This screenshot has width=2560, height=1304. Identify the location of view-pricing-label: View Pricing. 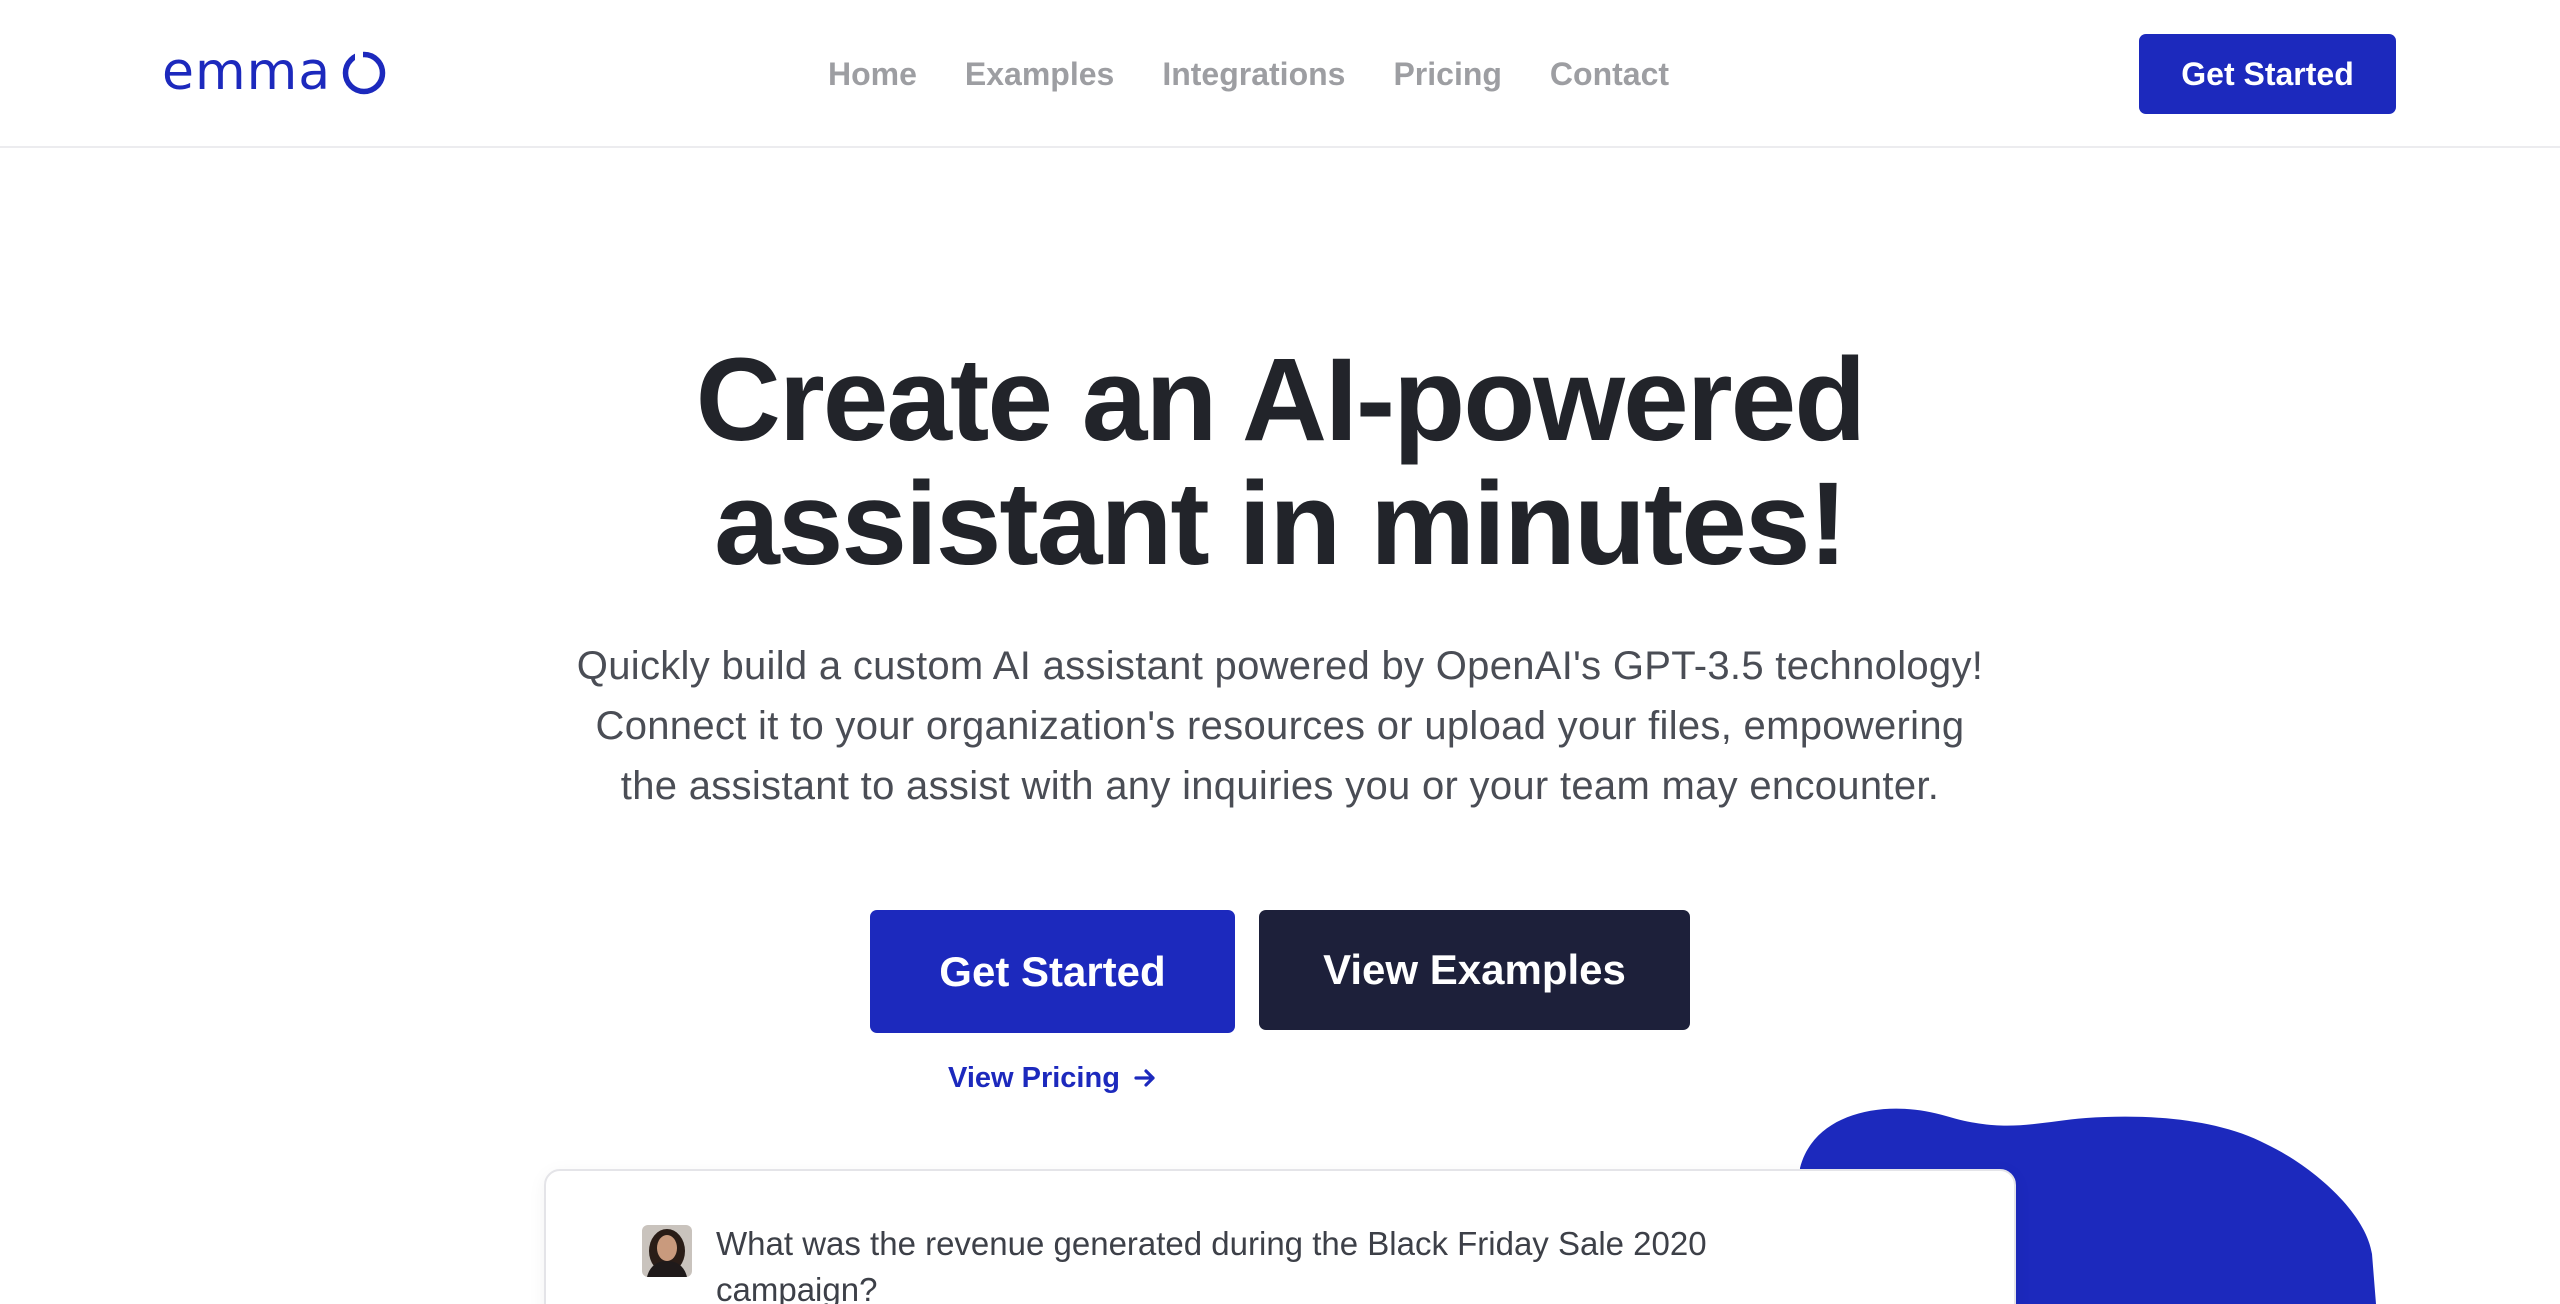
(1034, 1077).